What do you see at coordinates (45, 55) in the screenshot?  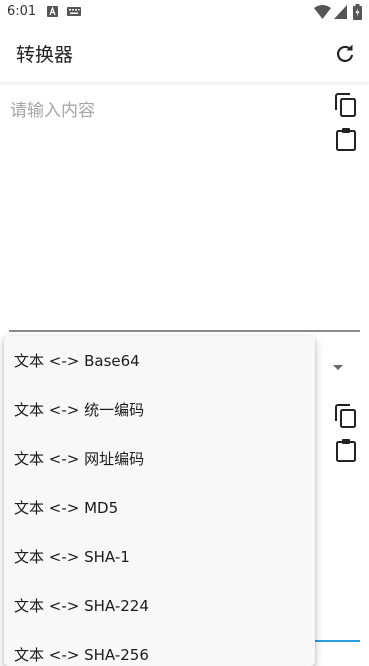 I see `page-title: 转换器` at bounding box center [45, 55].